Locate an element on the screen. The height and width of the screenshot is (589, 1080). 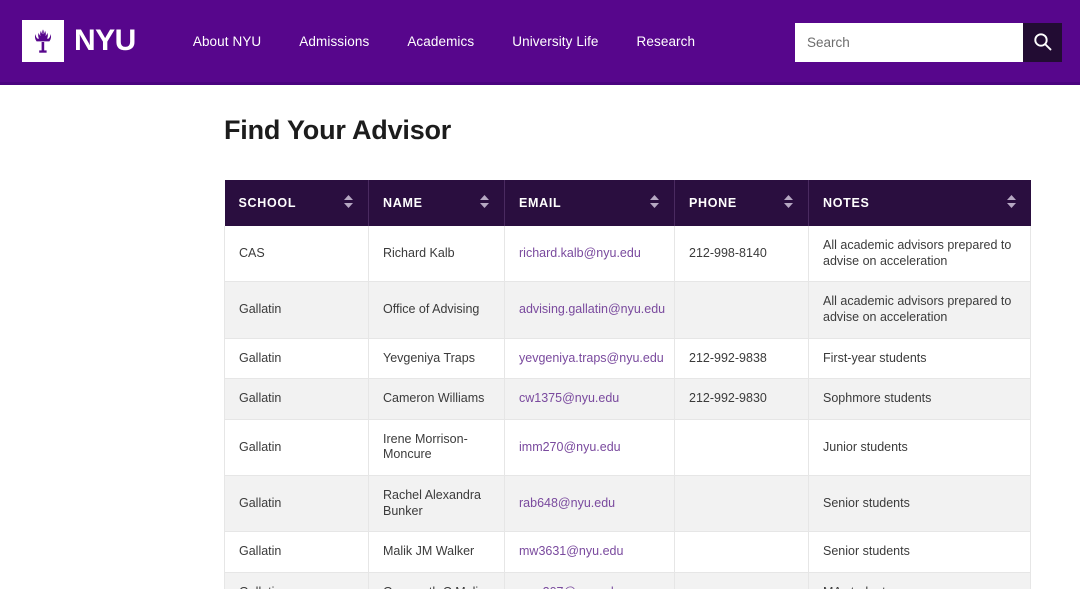
cell-phone: 212-992-9838 is located at coordinates (741, 359).